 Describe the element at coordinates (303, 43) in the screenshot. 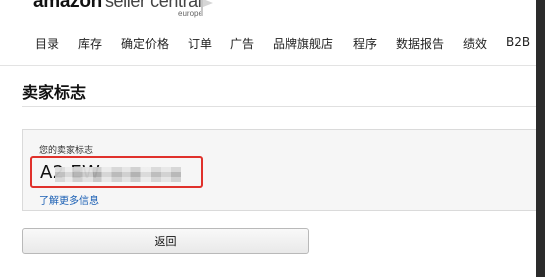

I see `nav-item-stores: 品牌旗舰店` at that location.